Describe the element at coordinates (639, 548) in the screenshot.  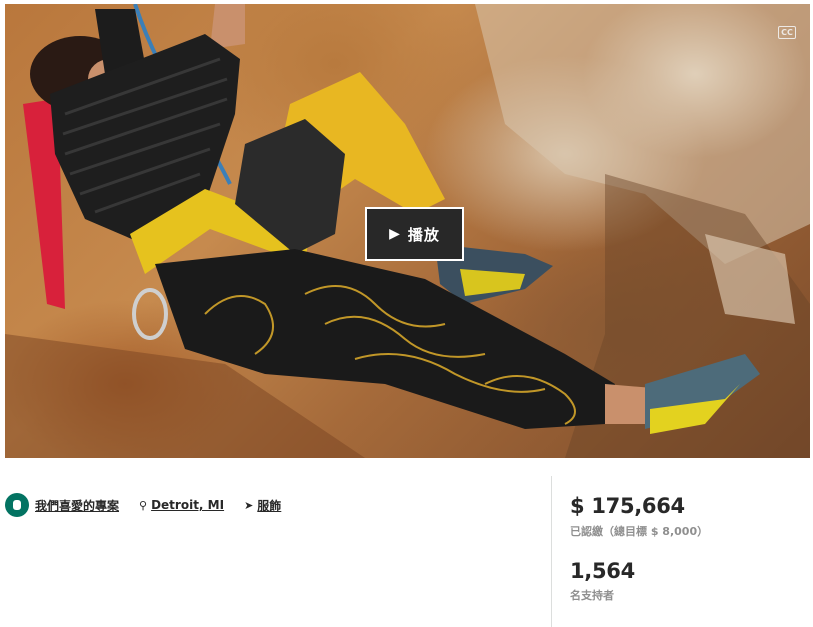
I see `funding-stats: $ 175,664 已認繳（總目標 $ 8,000） 1,564 名支持者` at that location.